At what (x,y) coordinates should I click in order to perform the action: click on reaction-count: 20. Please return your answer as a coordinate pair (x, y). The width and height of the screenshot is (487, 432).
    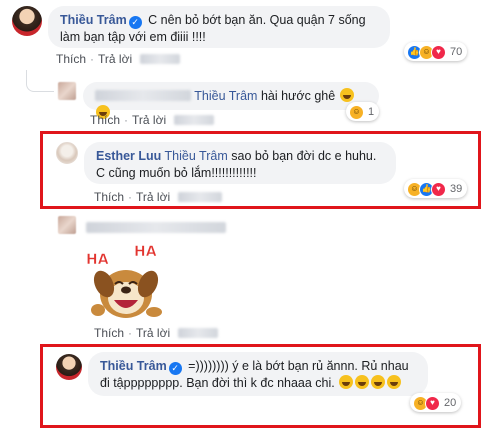
    Looking at the image, I should click on (450, 403).